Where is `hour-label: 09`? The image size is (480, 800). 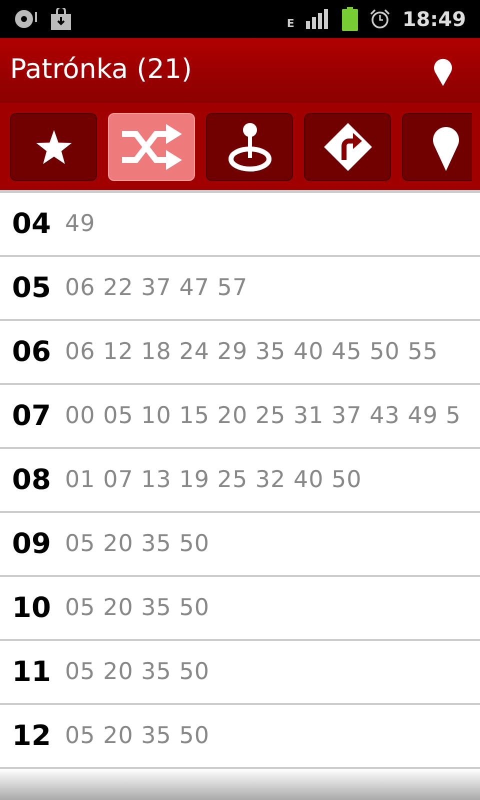
hour-label: 09 is located at coordinates (32, 544).